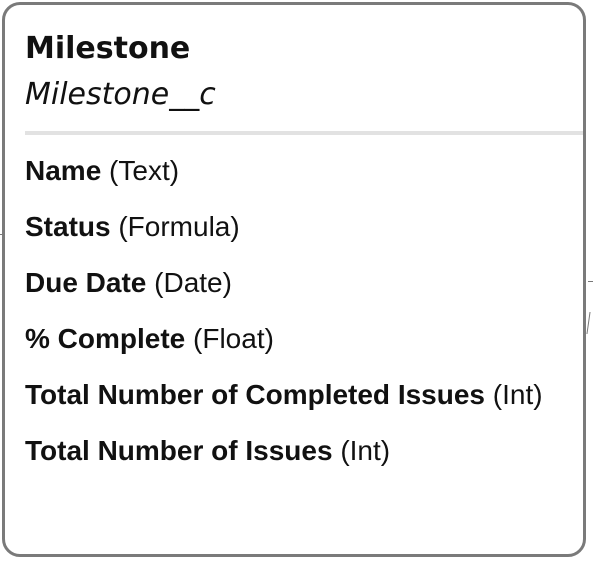 The width and height of the screenshot is (593, 562). What do you see at coordinates (179, 450) in the screenshot?
I see `field-name: Total Number of Issues` at bounding box center [179, 450].